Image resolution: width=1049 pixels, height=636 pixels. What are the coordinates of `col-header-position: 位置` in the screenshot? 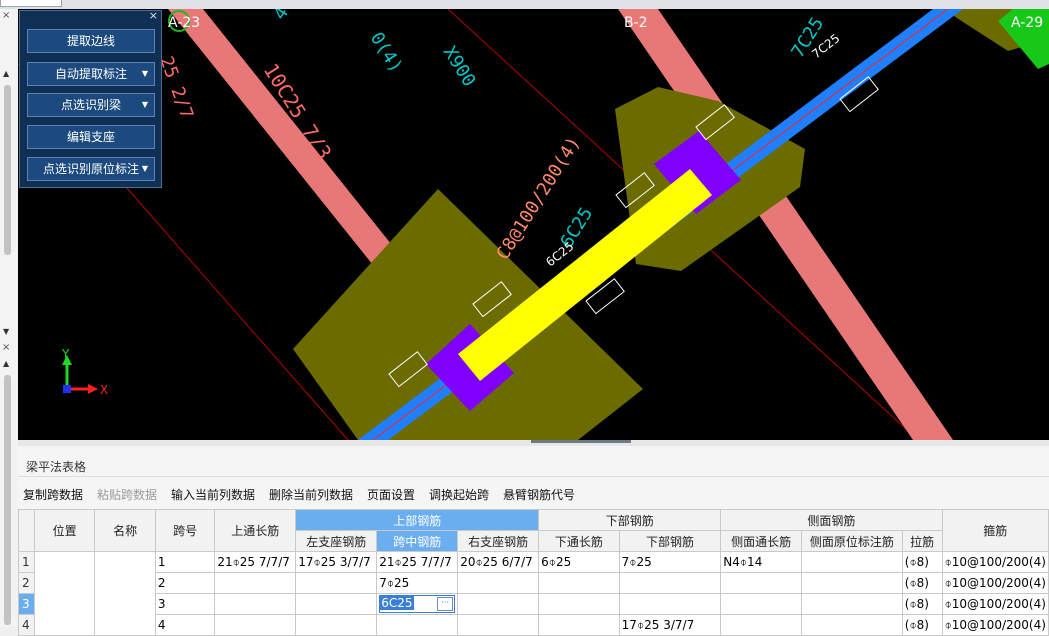 It's located at (64, 530).